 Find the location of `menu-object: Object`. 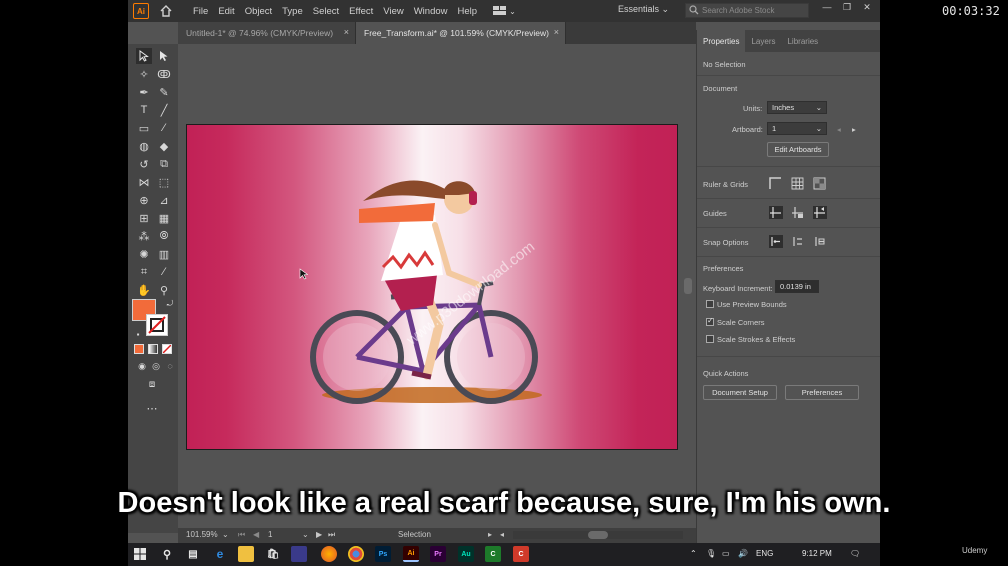

menu-object: Object is located at coordinates (258, 11).